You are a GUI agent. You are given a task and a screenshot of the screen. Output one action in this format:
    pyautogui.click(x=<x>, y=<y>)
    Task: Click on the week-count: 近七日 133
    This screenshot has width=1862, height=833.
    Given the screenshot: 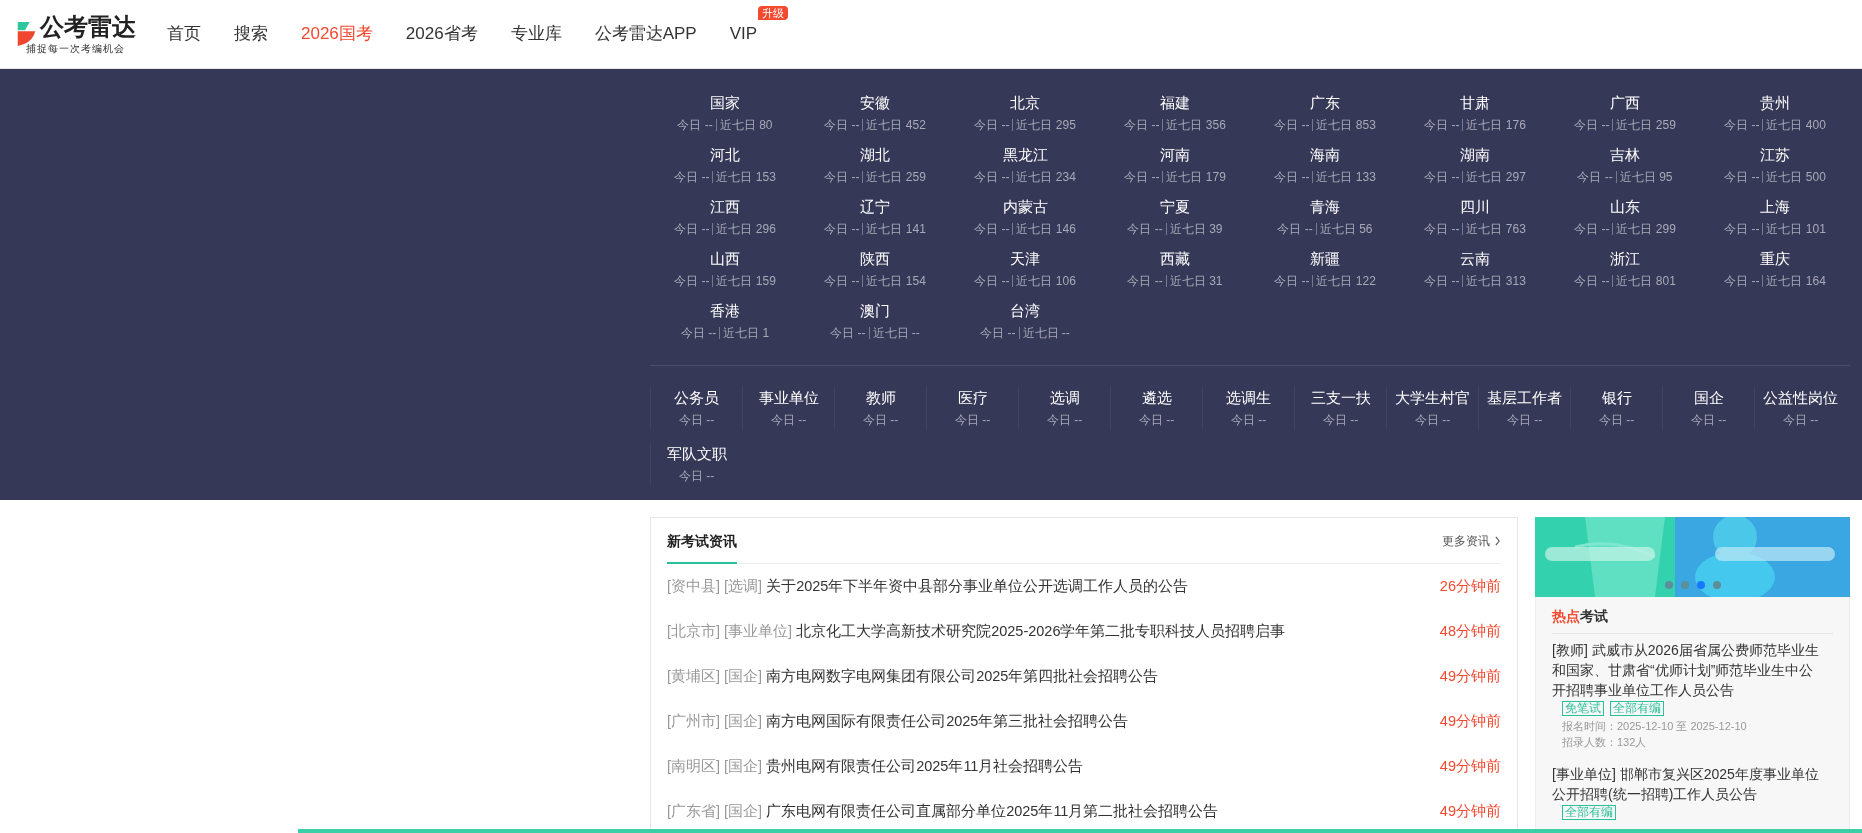 What is the action you would take?
    pyautogui.click(x=1346, y=177)
    